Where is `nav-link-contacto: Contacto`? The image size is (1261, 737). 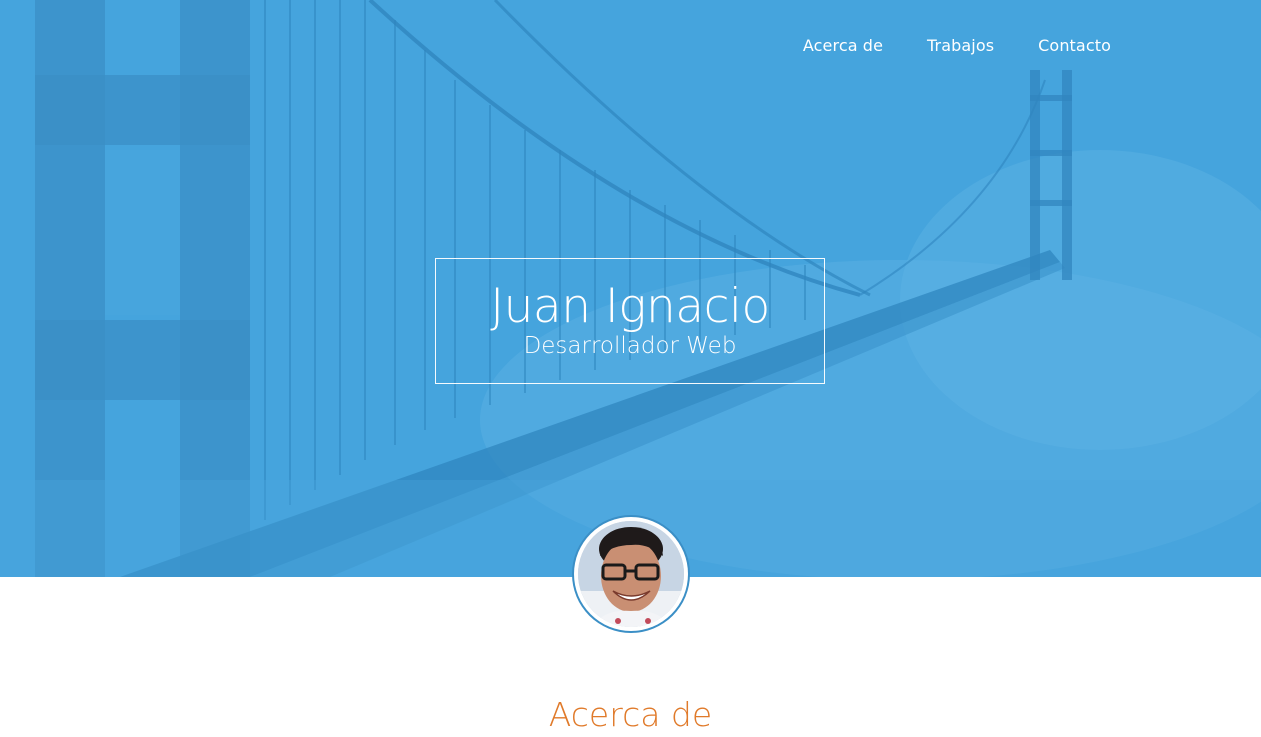 nav-link-contacto: Contacto is located at coordinates (1074, 45).